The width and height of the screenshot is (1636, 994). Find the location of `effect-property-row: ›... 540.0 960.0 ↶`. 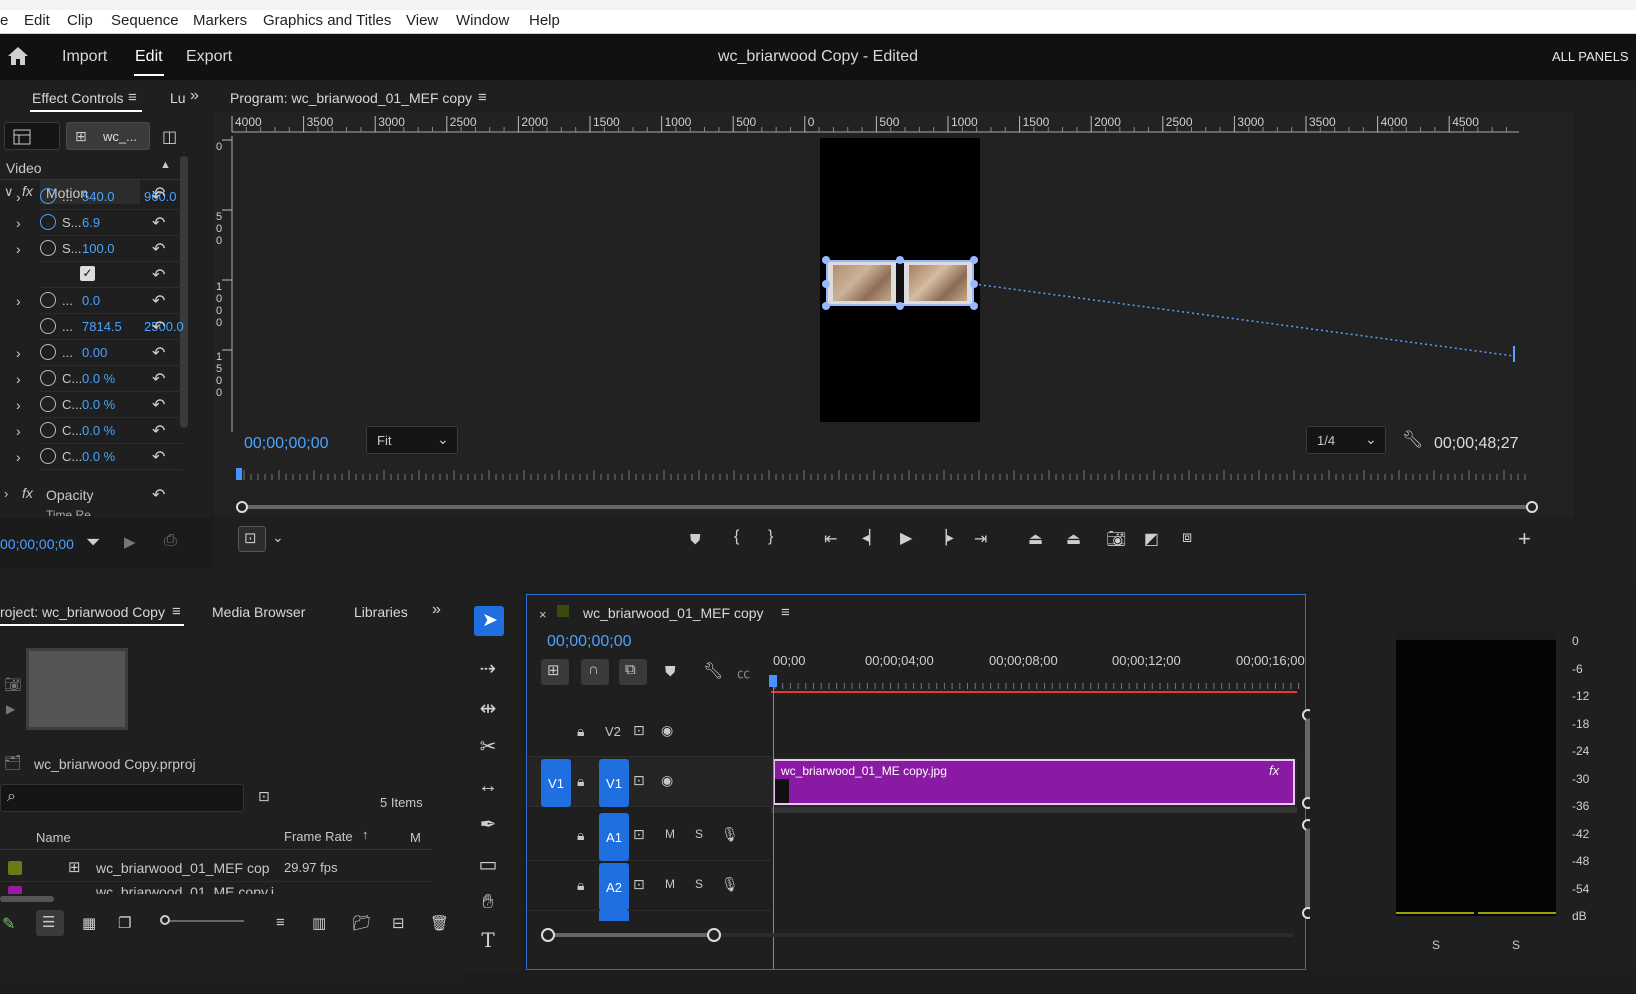

effect-property-row: ›... 540.0 960.0 ↶ is located at coordinates (93, 197).